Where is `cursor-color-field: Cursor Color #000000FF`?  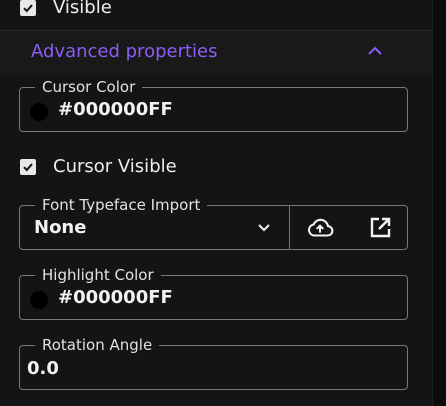 cursor-color-field: Cursor Color #000000FF is located at coordinates (213, 104).